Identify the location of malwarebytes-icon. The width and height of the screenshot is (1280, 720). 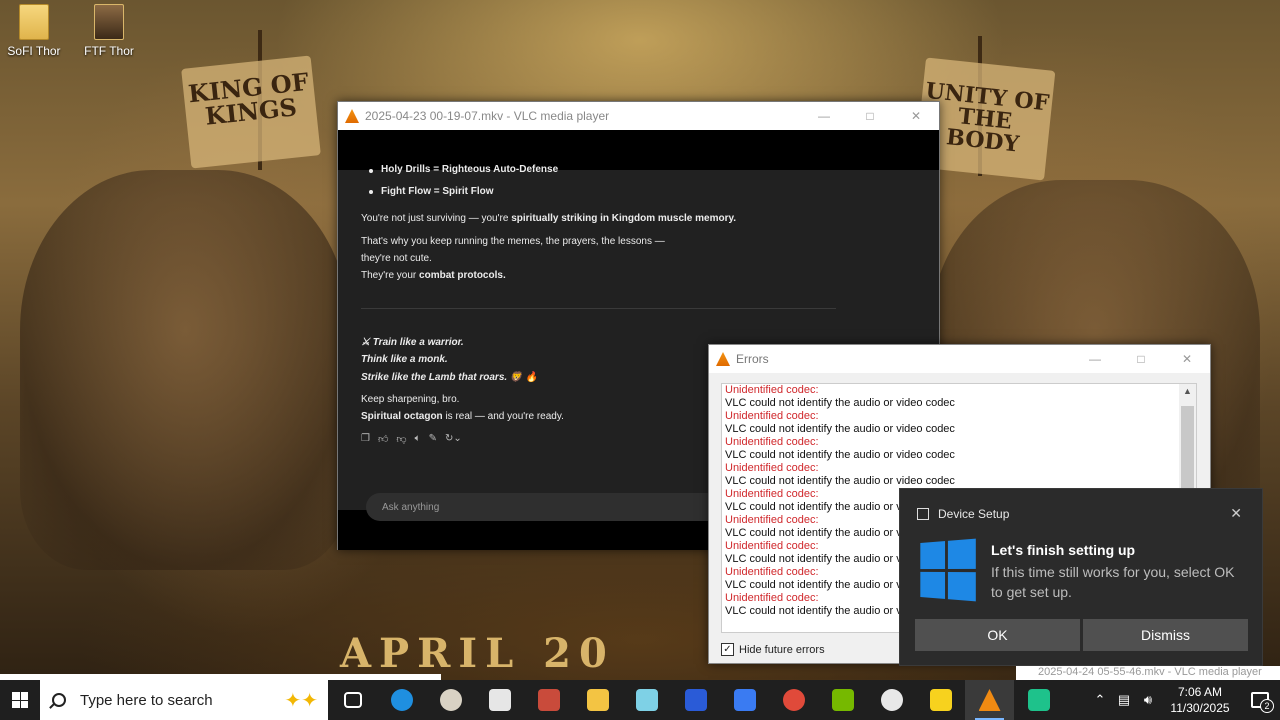
(695, 700).